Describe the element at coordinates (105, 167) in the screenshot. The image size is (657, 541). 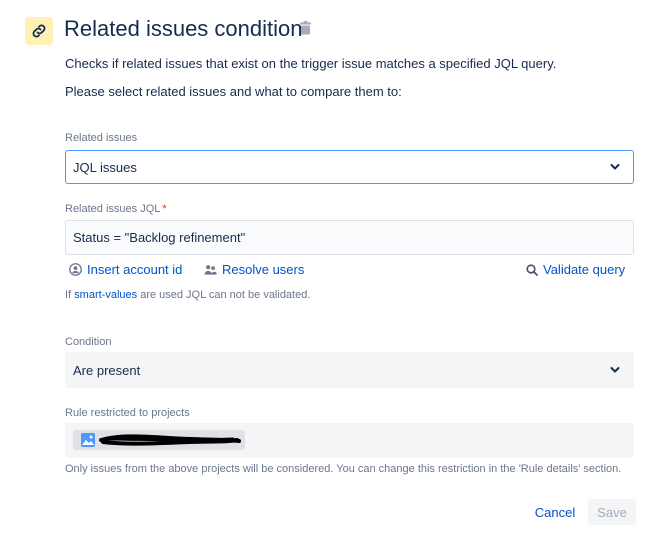
I see `related-issues-value: JQL issues` at that location.